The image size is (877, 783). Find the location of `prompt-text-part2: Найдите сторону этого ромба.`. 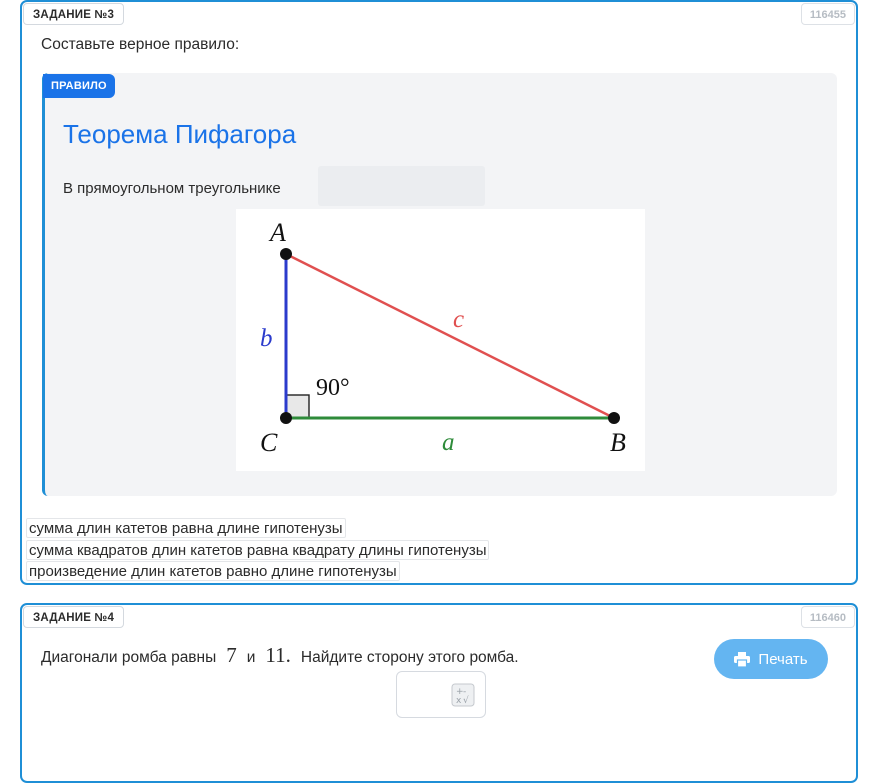

prompt-text-part2: Найдите сторону этого ромба. is located at coordinates (409, 657).